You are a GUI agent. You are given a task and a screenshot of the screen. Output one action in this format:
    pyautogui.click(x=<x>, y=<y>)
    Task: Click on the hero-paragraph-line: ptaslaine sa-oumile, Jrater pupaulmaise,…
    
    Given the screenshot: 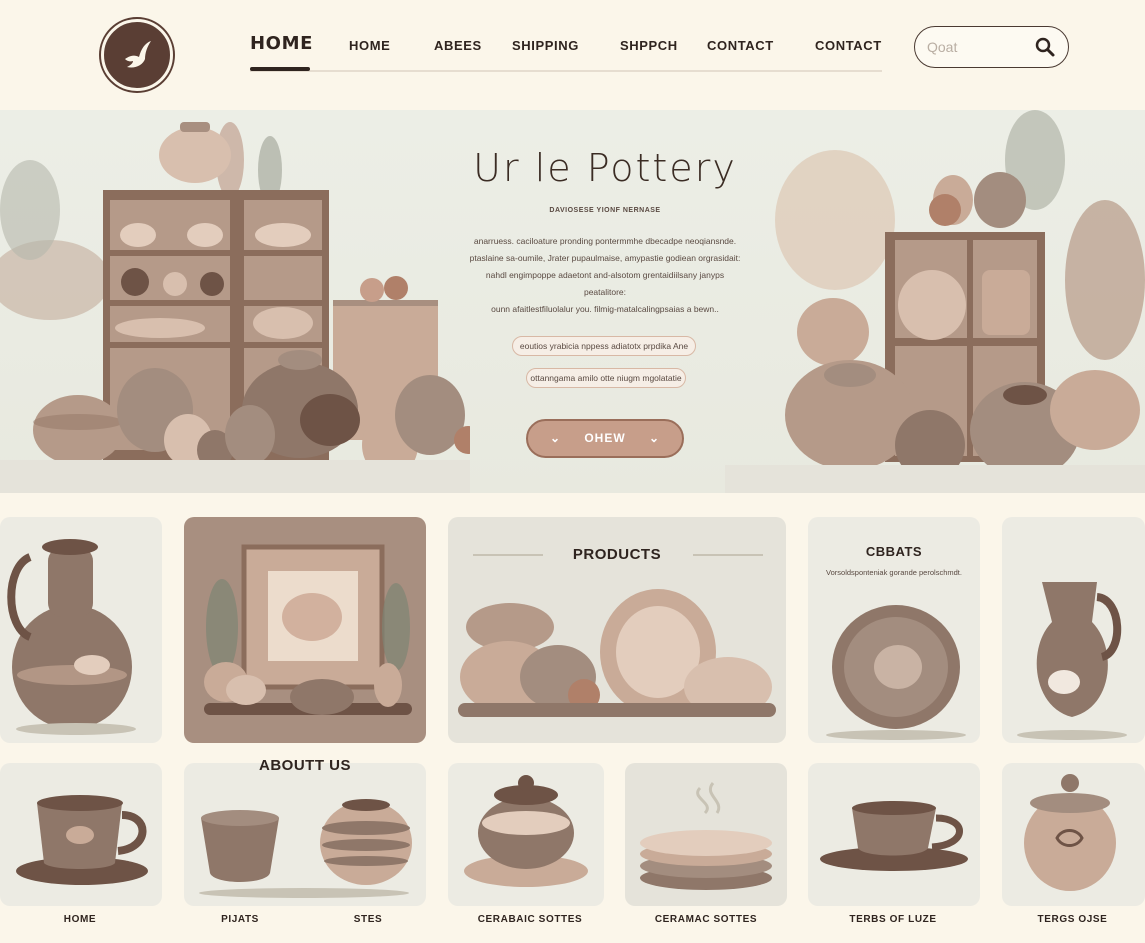 What is the action you would take?
    pyautogui.click(x=605, y=258)
    